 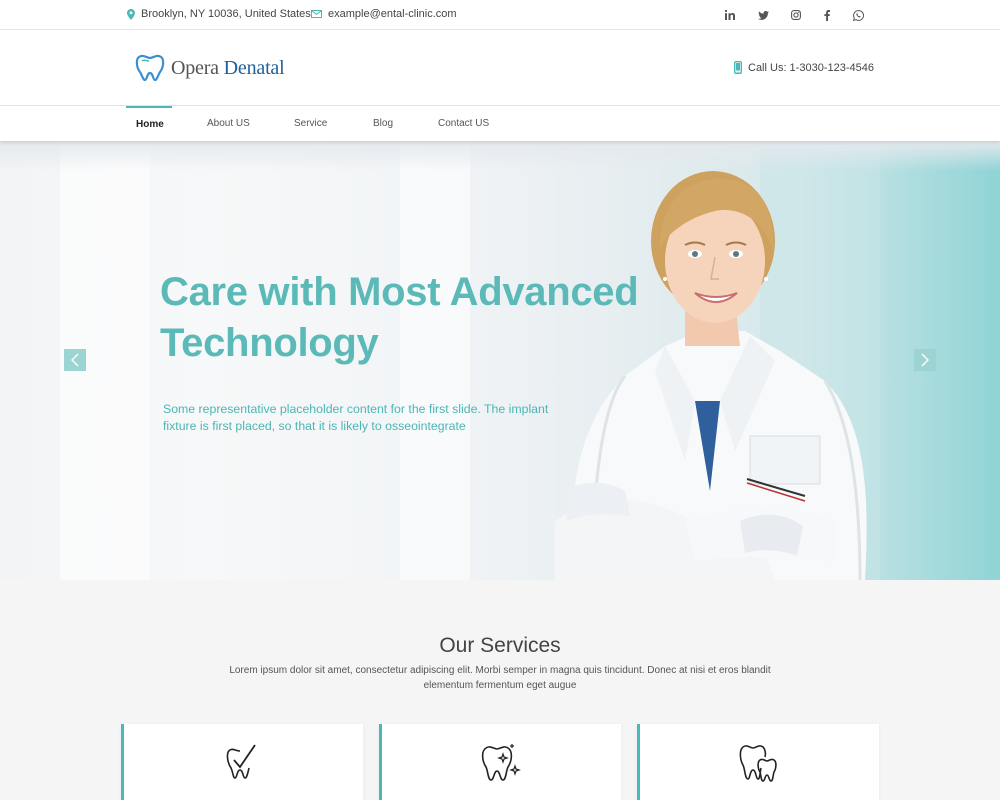 What do you see at coordinates (827, 15) in the screenshot?
I see `facebook-icon` at bounding box center [827, 15].